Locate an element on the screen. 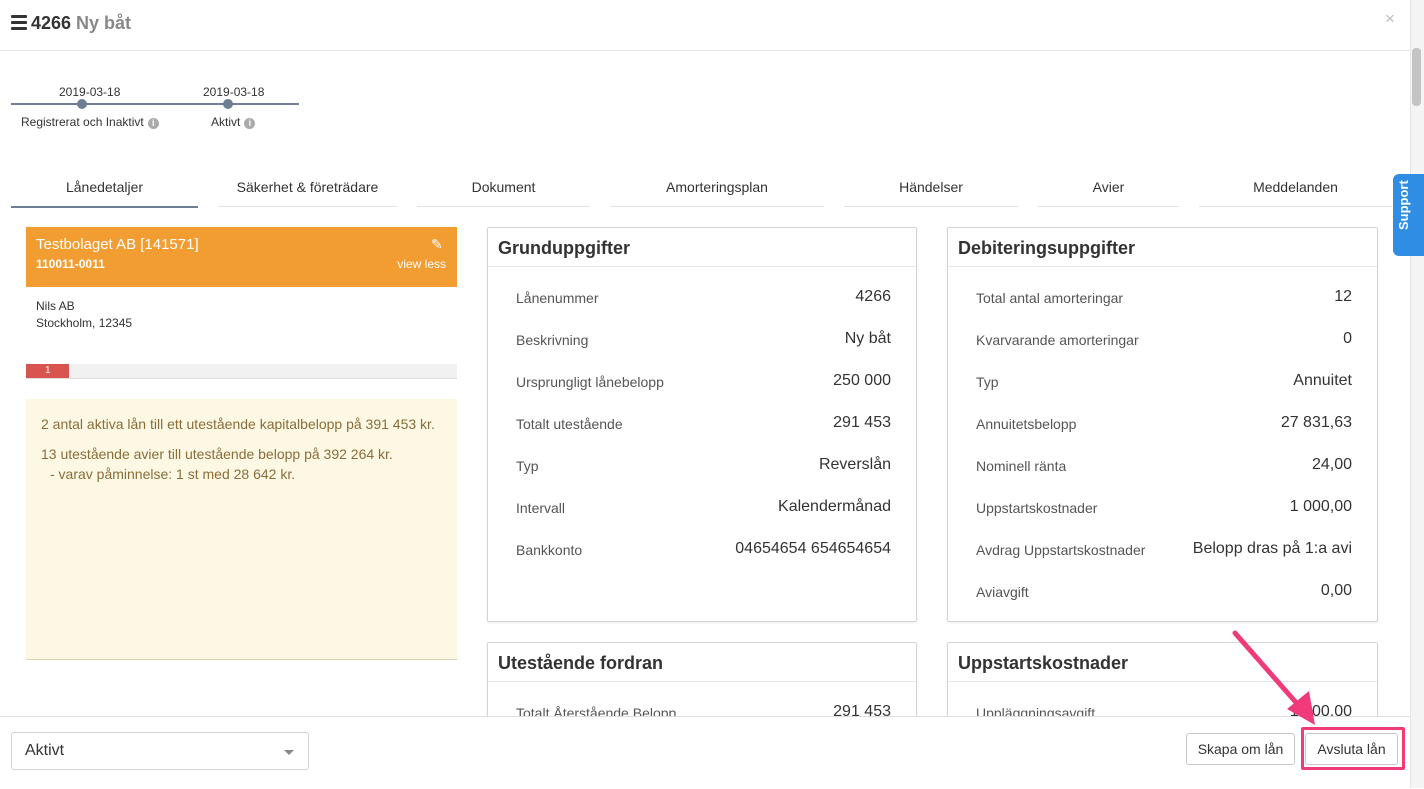 The image size is (1424, 789). detail-label: Lånenummer is located at coordinates (557, 298).